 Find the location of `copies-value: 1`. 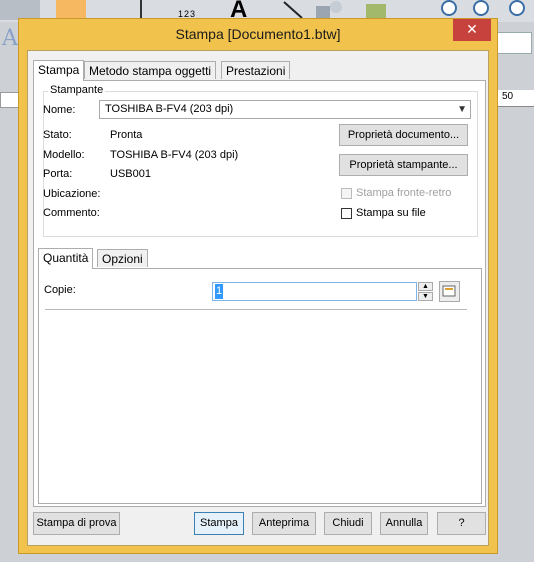

copies-value: 1 is located at coordinates (219, 291).